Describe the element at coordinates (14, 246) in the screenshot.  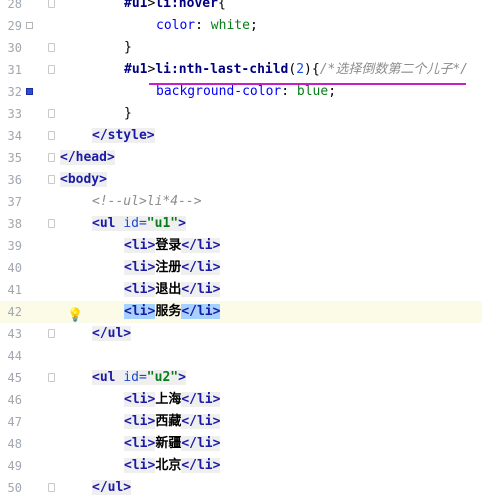
I see `line-number: 39` at that location.